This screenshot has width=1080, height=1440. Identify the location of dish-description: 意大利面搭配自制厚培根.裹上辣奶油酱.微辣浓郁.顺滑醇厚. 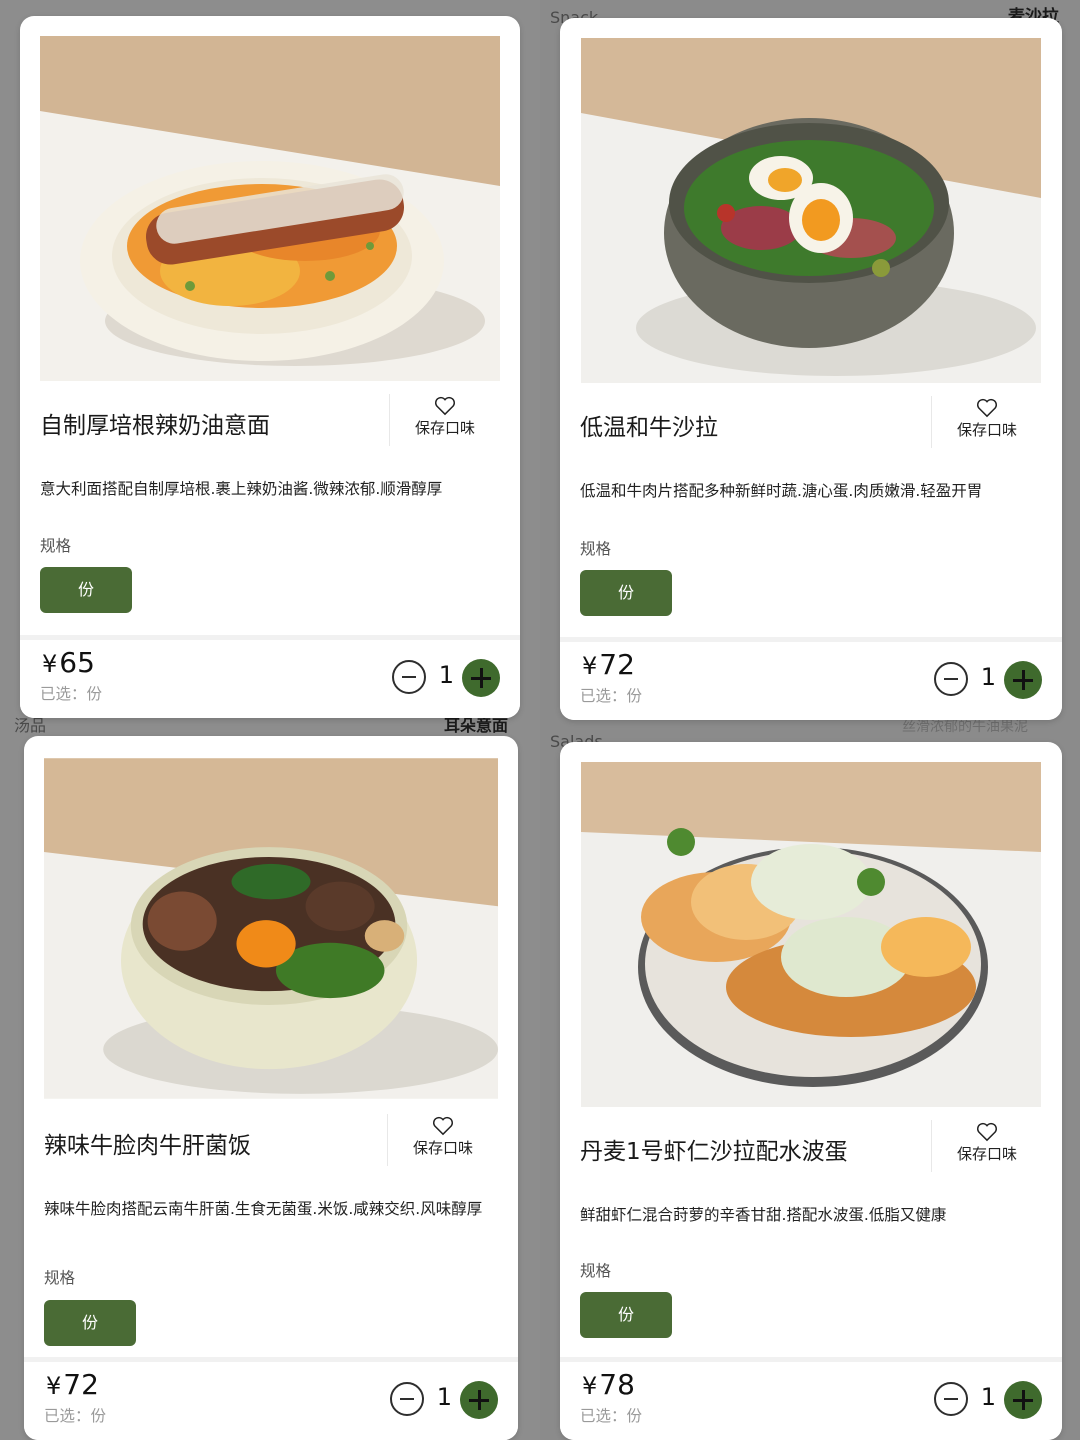
(241, 489).